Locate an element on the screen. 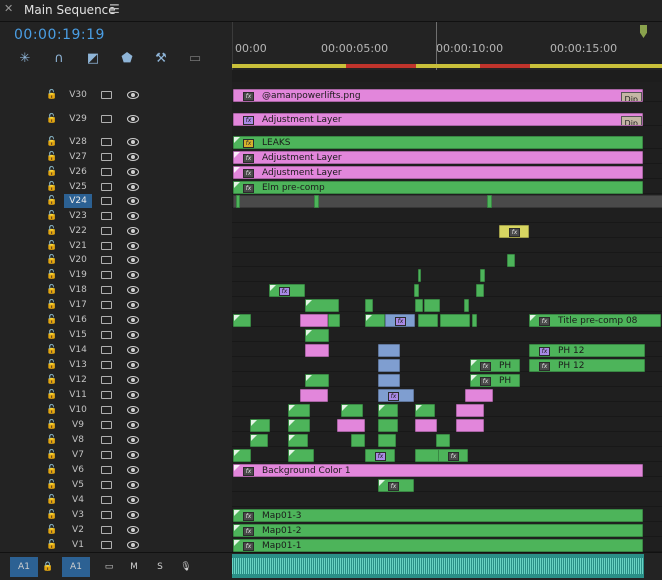  track-header-v7: 🔓 V7 is located at coordinates (116, 455).